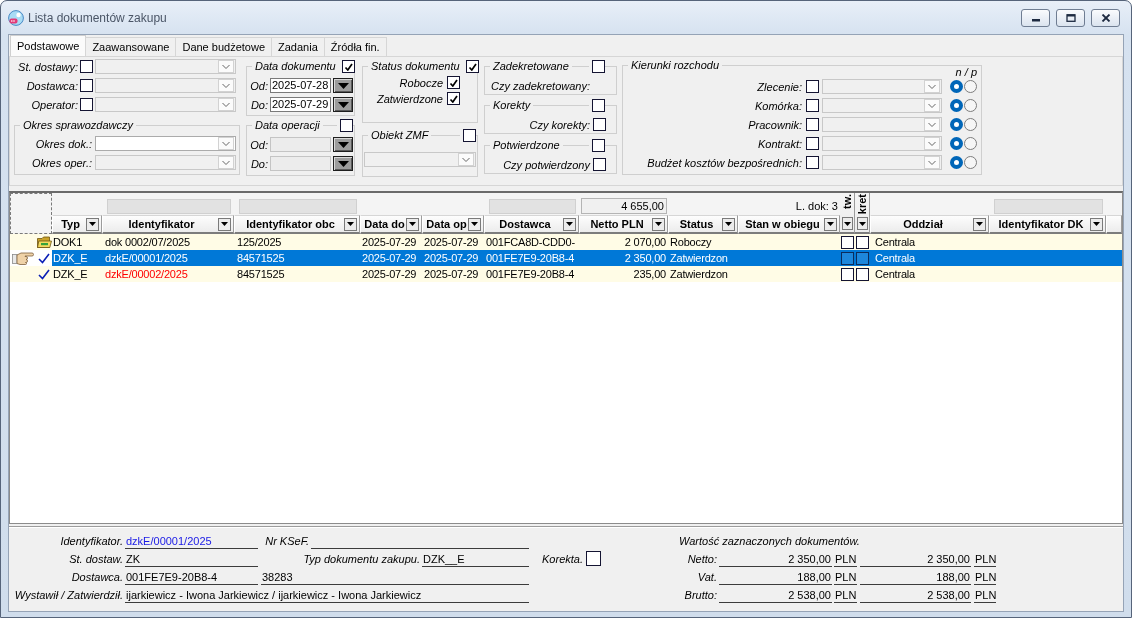 The width and height of the screenshot is (1132, 618). Describe the element at coordinates (391, 224) in the screenshot. I see `column-header: Data do` at that location.